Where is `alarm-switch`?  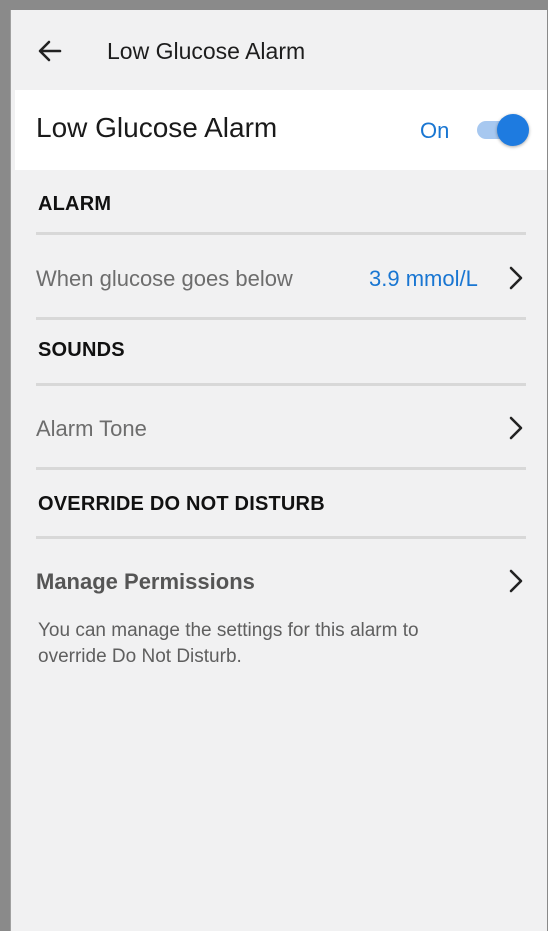
alarm-switch is located at coordinates (503, 130).